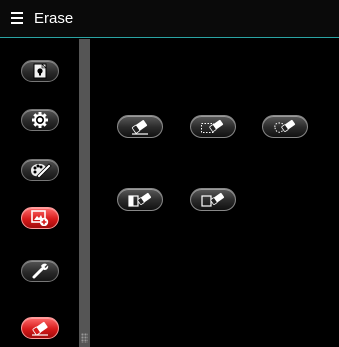  I want to click on tool-eraser-button, so click(140, 126).